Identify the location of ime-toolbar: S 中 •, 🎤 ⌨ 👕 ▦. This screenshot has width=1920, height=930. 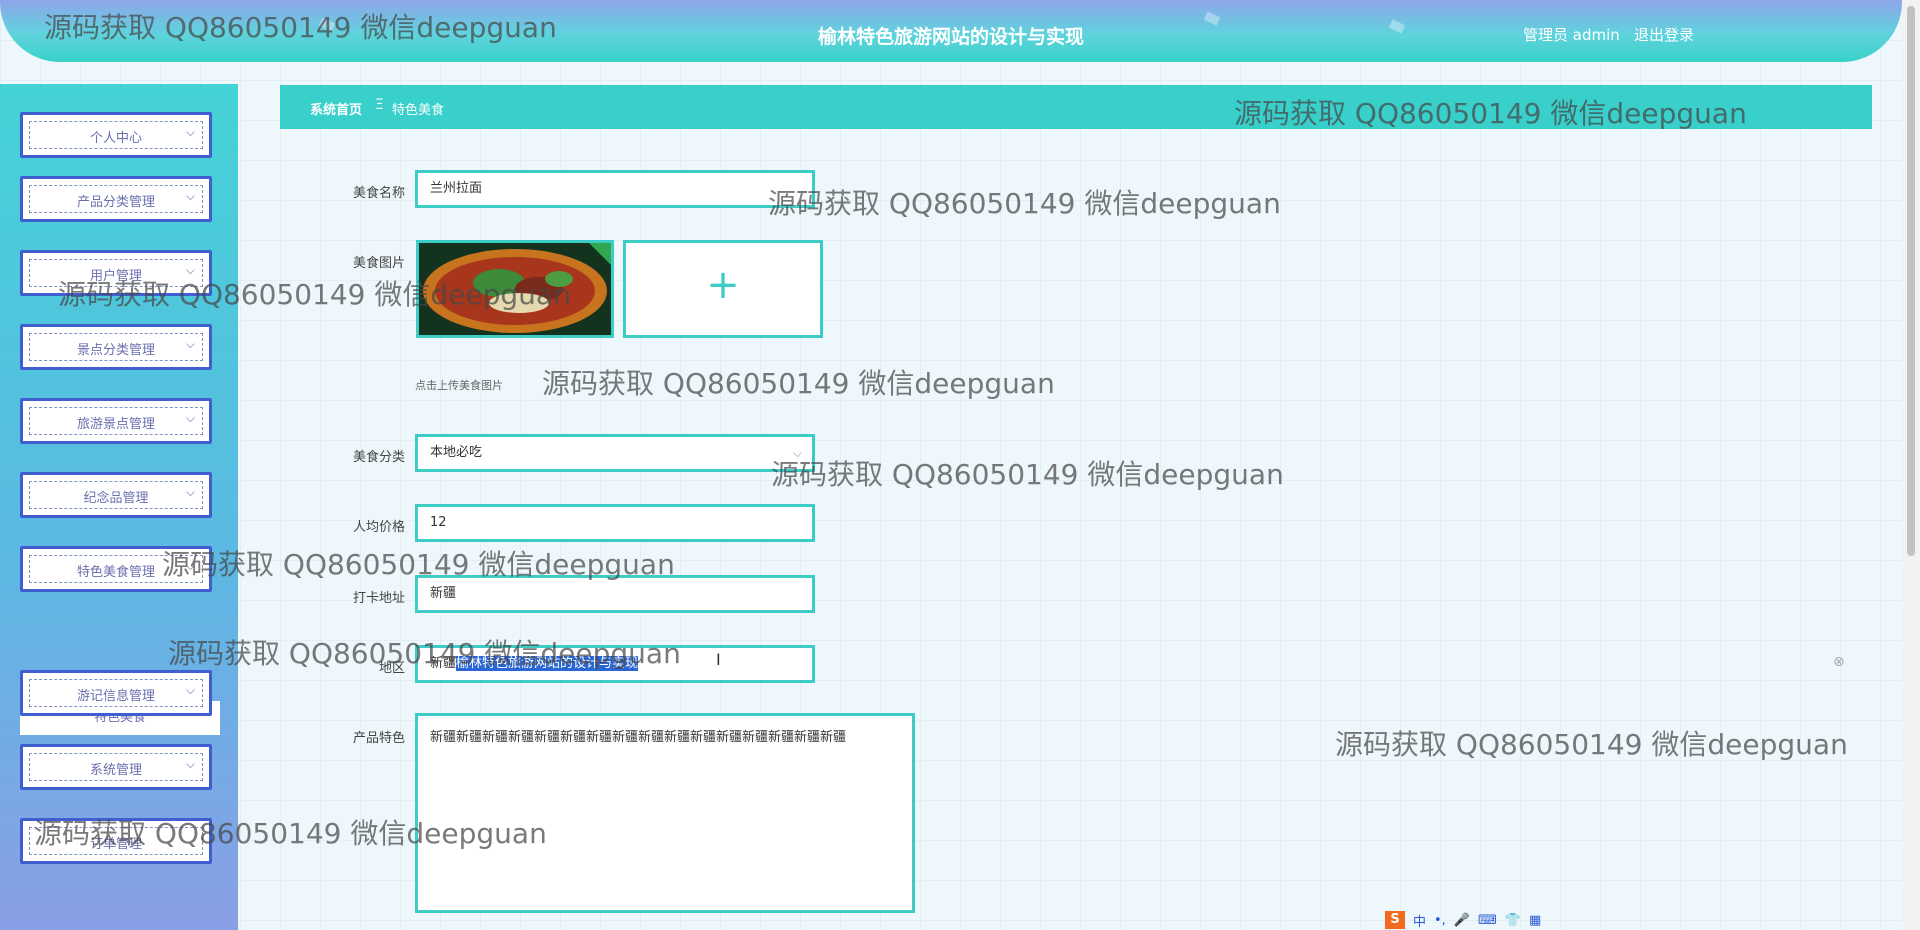
(1463, 920).